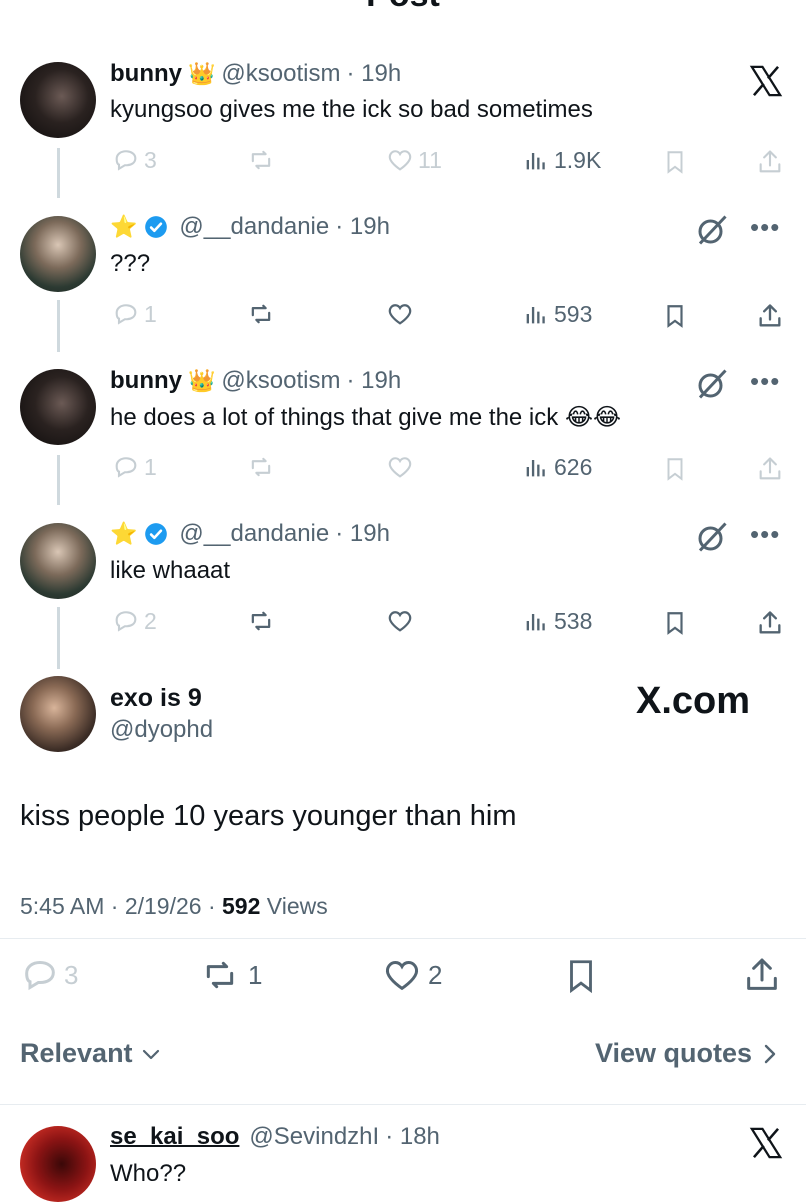 This screenshot has height=1202, width=806. I want to click on view-quotes-link: View quotes, so click(687, 1053).